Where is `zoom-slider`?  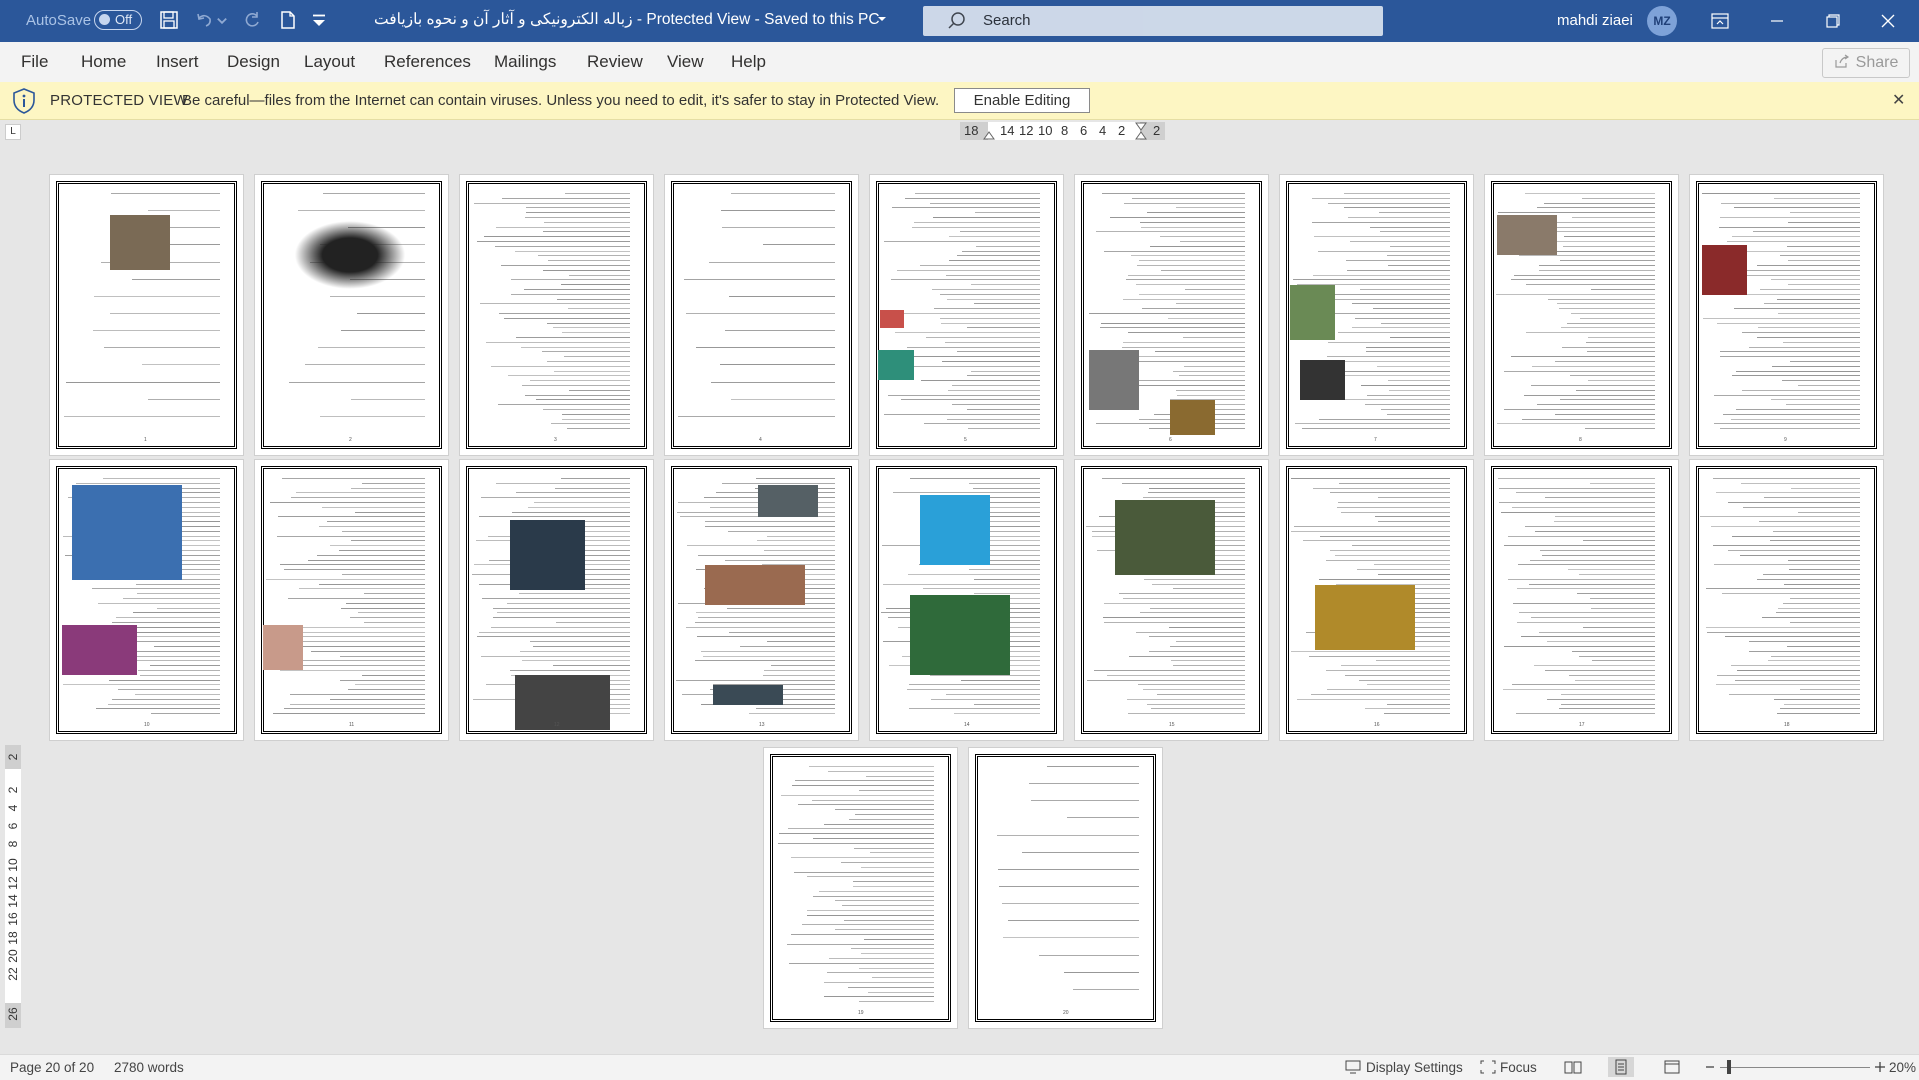
zoom-slider is located at coordinates (1795, 1067).